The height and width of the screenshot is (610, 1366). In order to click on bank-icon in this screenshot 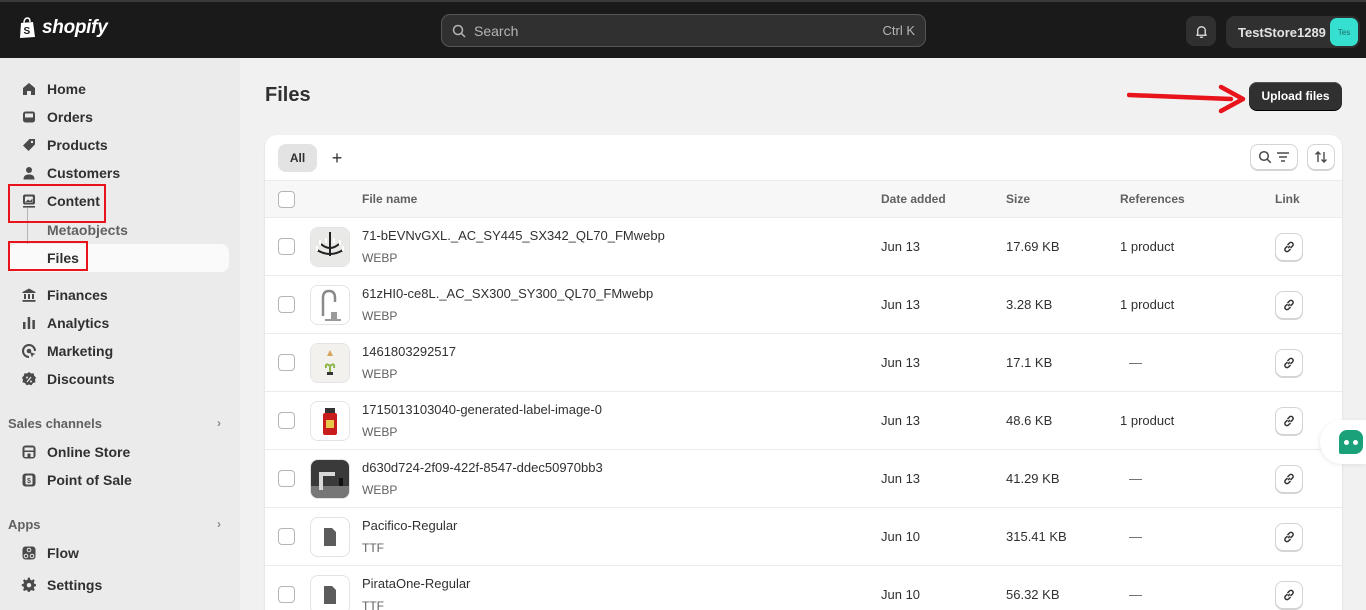, I will do `click(29, 295)`.